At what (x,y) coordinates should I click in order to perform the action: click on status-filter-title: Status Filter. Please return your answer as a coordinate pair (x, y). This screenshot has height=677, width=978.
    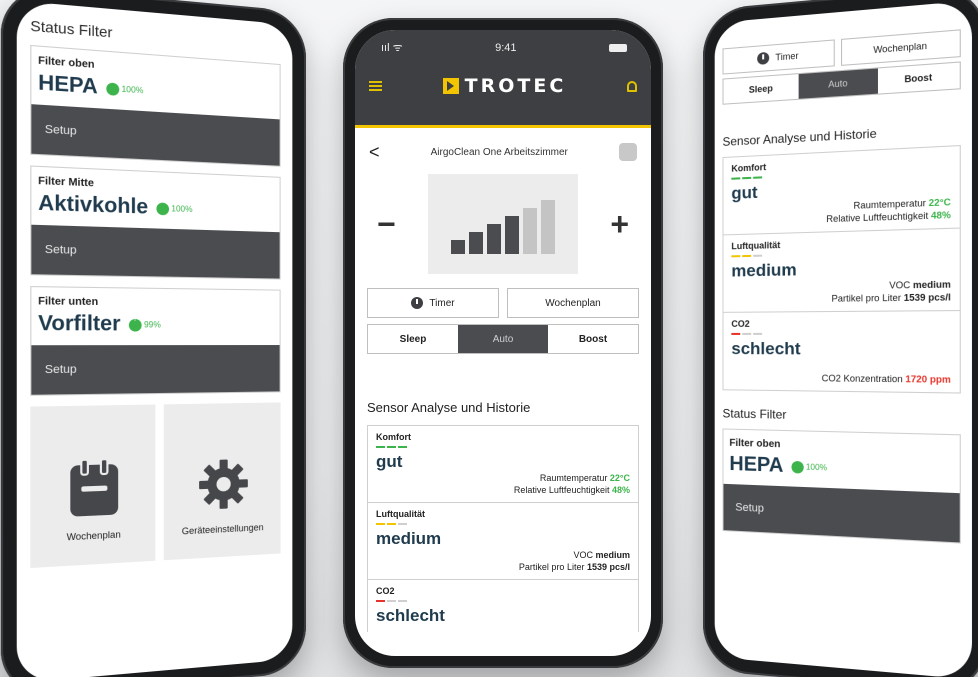
    Looking at the image, I should click on (754, 414).